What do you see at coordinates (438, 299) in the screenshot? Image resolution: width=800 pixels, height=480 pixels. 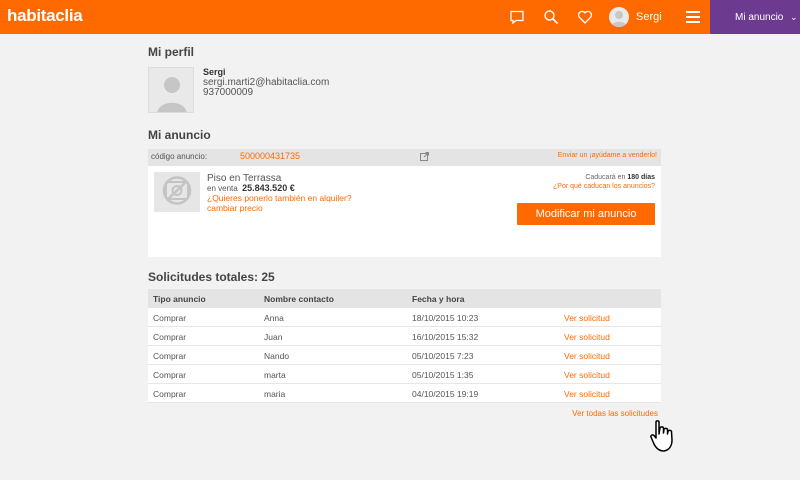 I see `column-header: Fecha y hora` at bounding box center [438, 299].